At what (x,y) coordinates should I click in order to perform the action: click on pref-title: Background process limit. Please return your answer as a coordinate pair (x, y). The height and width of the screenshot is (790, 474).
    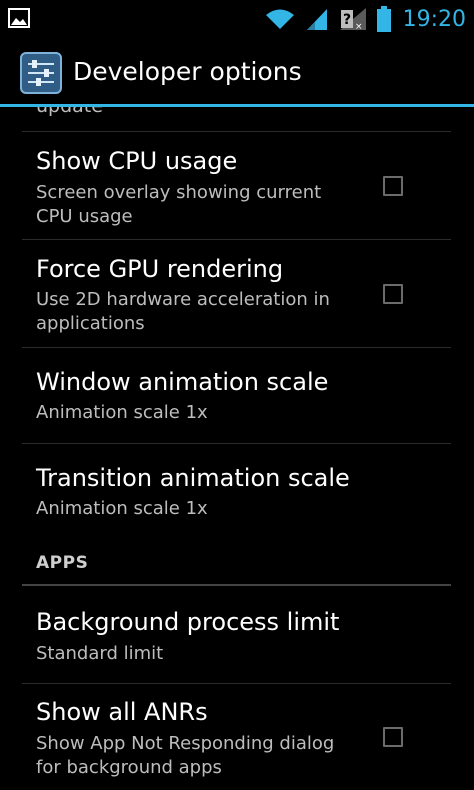
    Looking at the image, I should click on (188, 622).